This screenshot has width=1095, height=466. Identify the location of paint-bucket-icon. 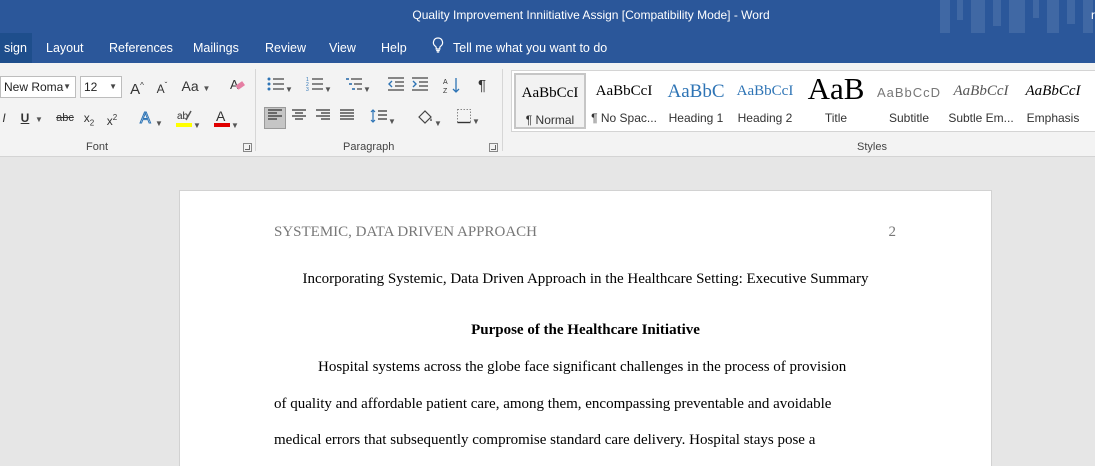
(425, 117).